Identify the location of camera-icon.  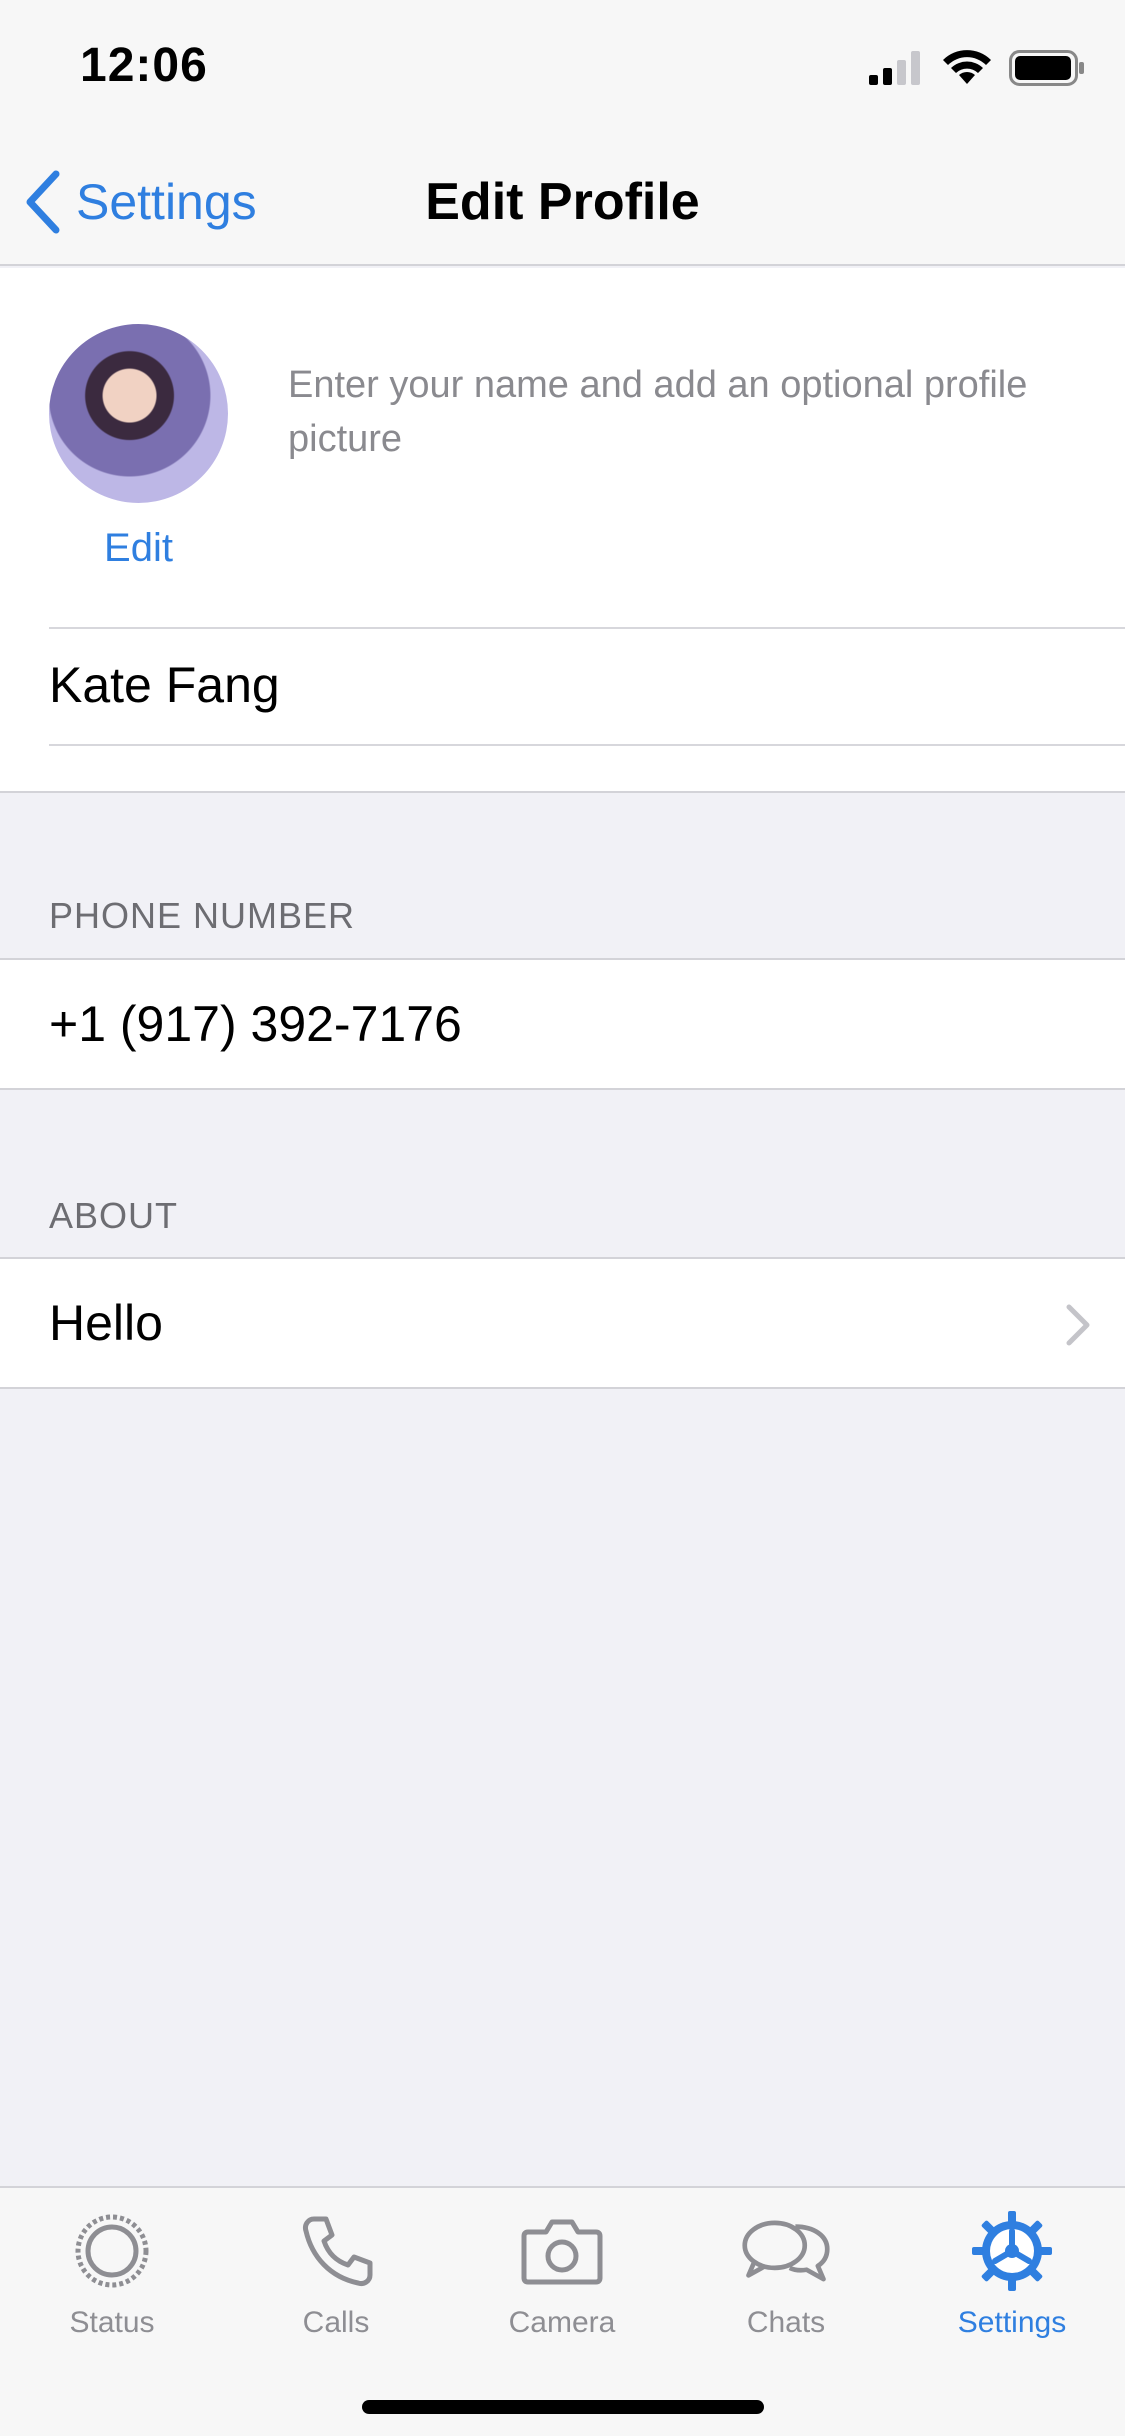
(562, 2252).